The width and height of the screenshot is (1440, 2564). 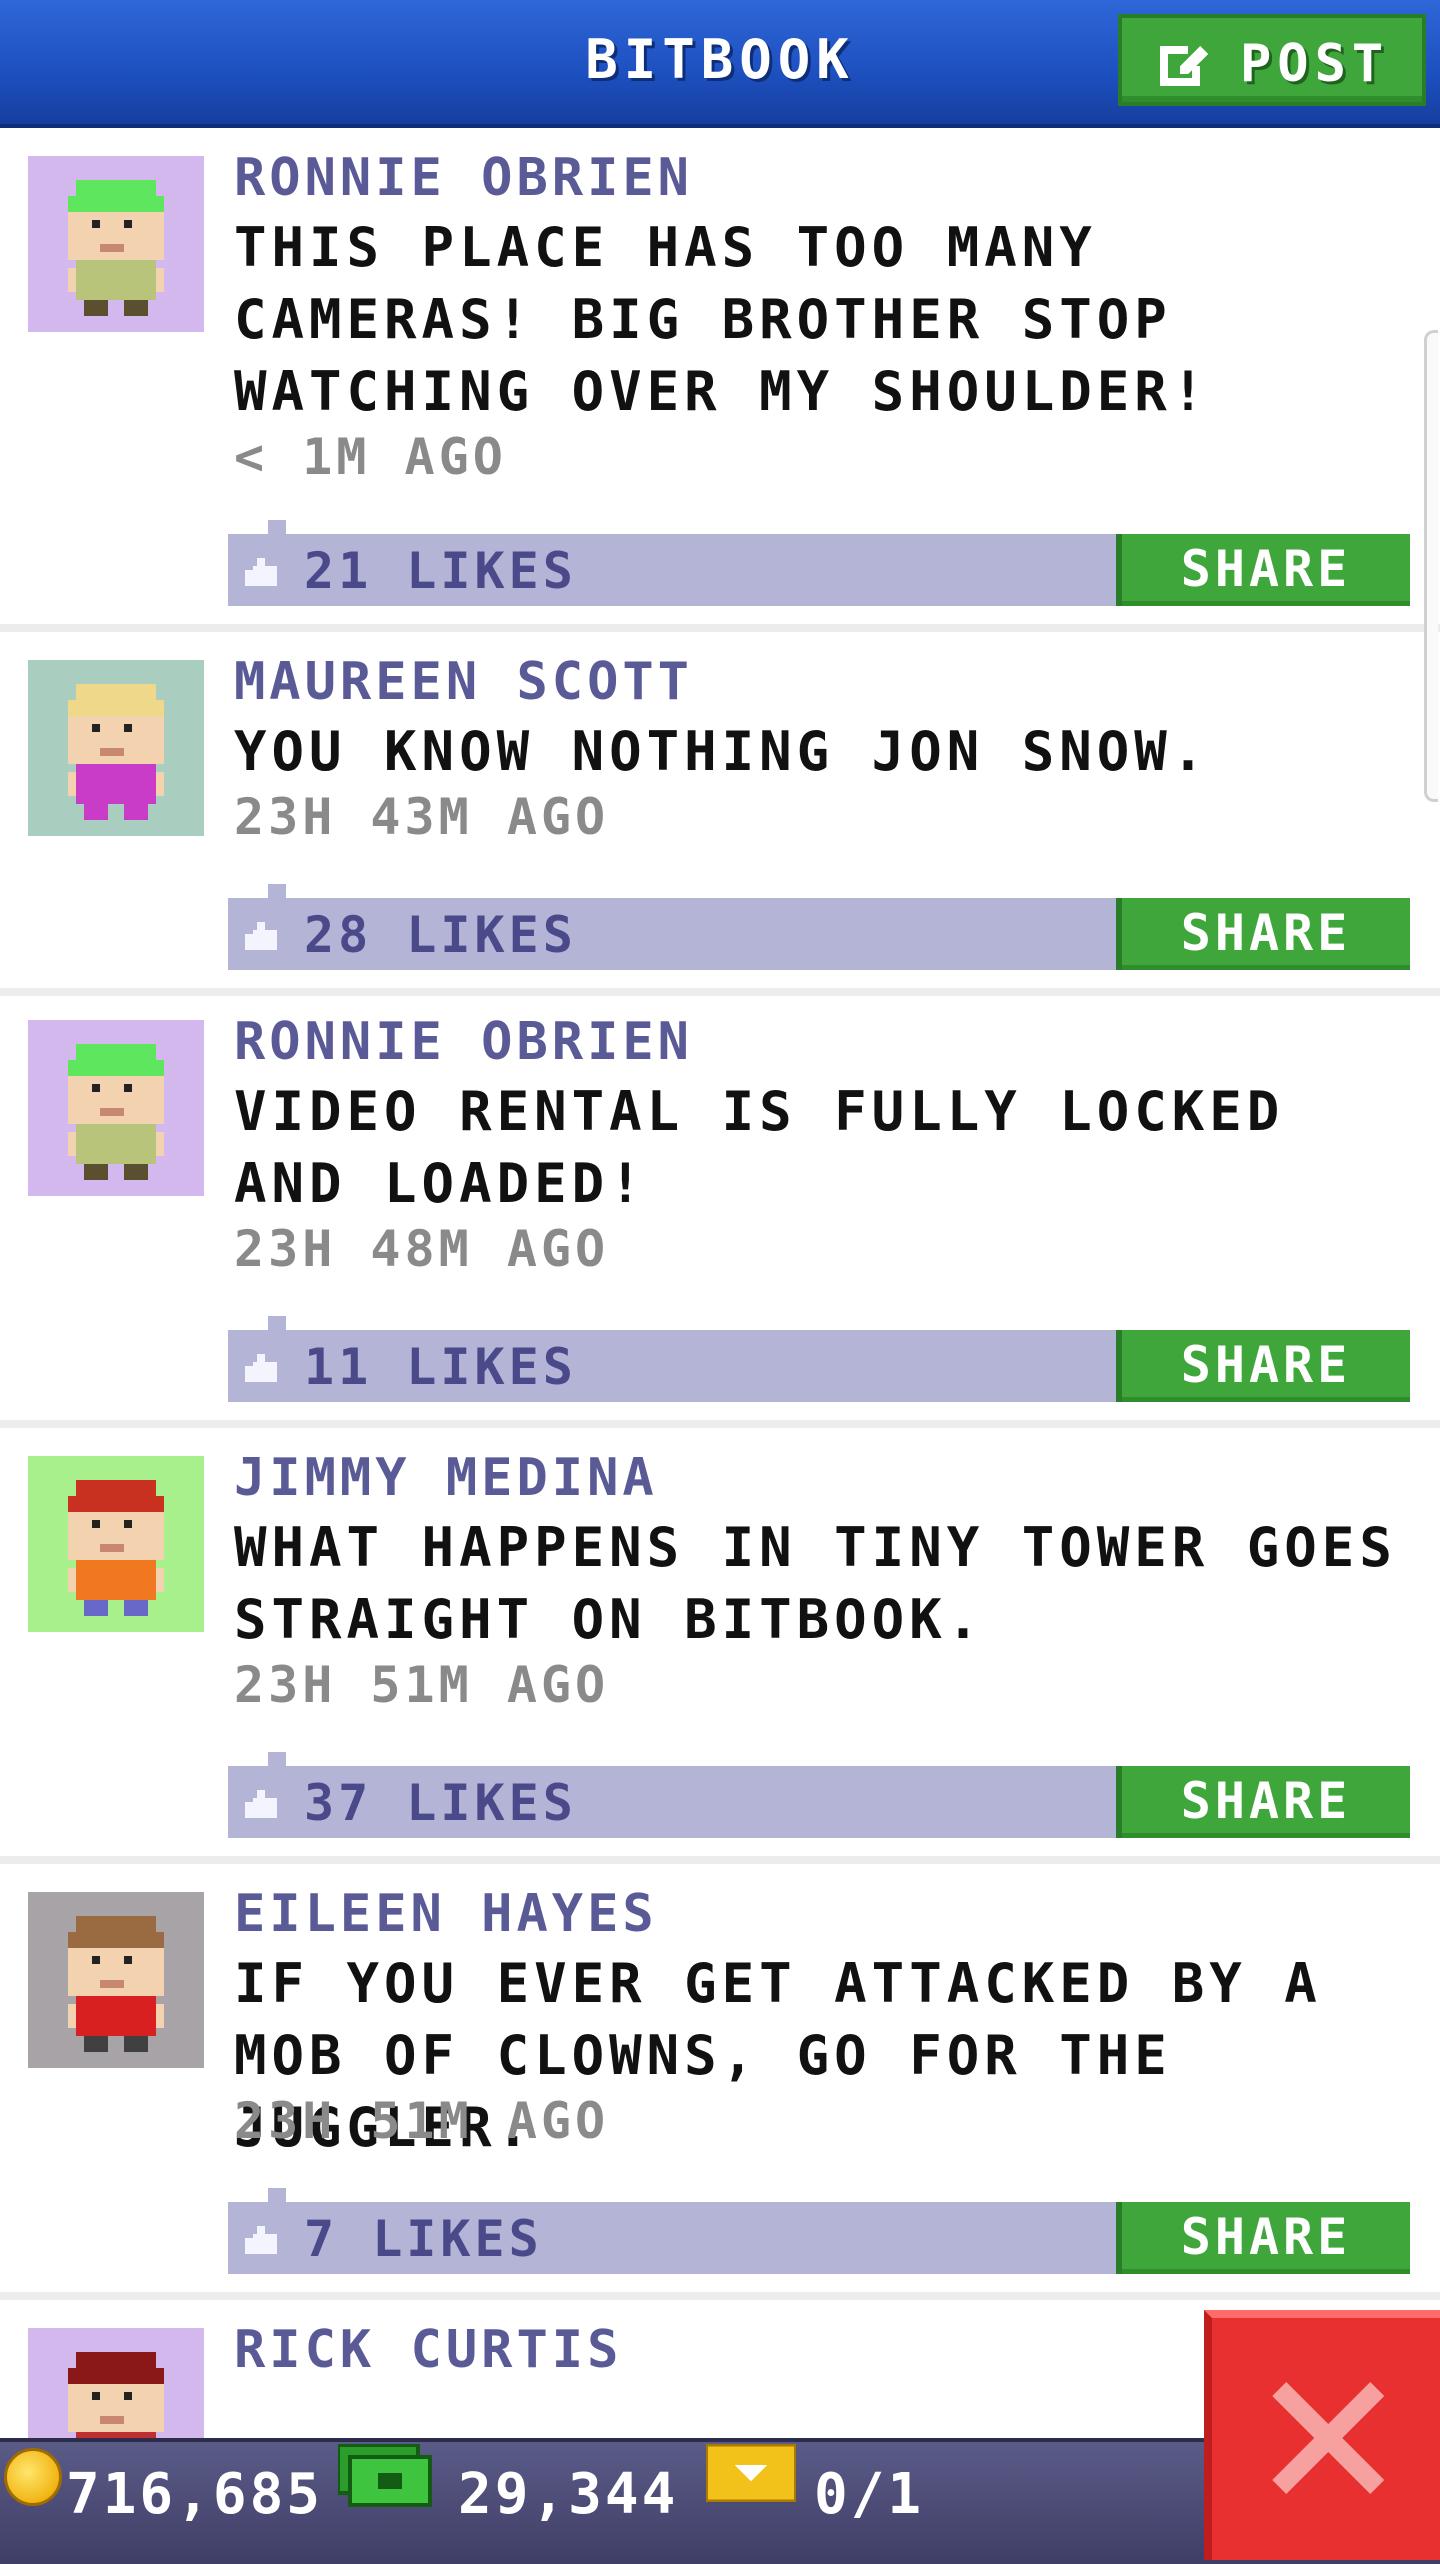 What do you see at coordinates (568, 2494) in the screenshot?
I see `bux-count: 29,344` at bounding box center [568, 2494].